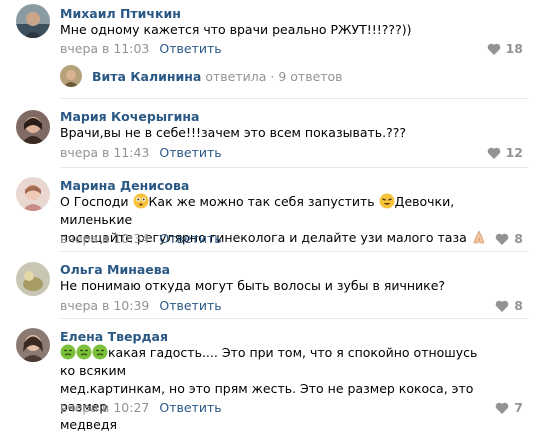 This screenshot has width=543, height=434. Describe the element at coordinates (387, 201) in the screenshot. I see `weary-emoji-icon` at that location.